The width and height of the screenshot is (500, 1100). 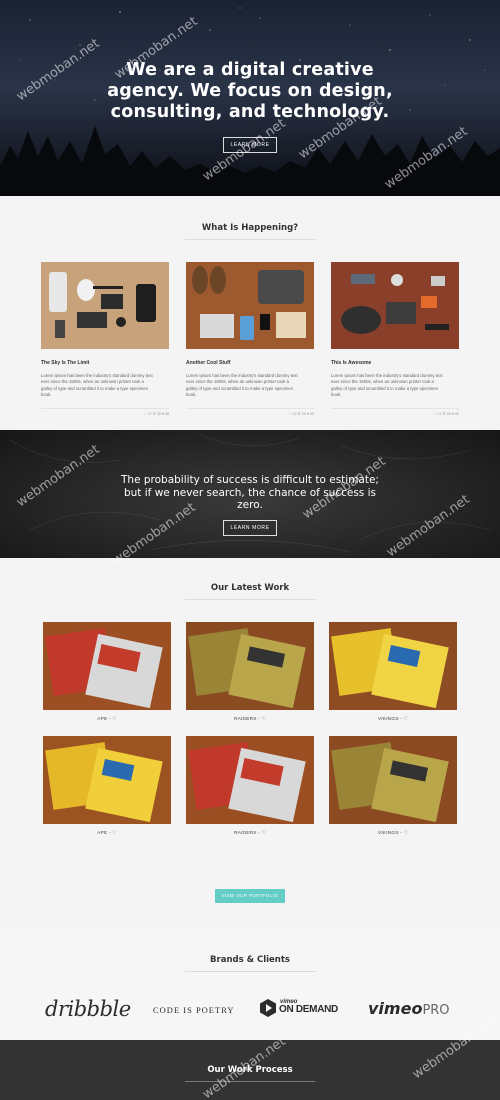 I want to click on hero-learn-more-button: LEARN MORE, so click(x=250, y=145).